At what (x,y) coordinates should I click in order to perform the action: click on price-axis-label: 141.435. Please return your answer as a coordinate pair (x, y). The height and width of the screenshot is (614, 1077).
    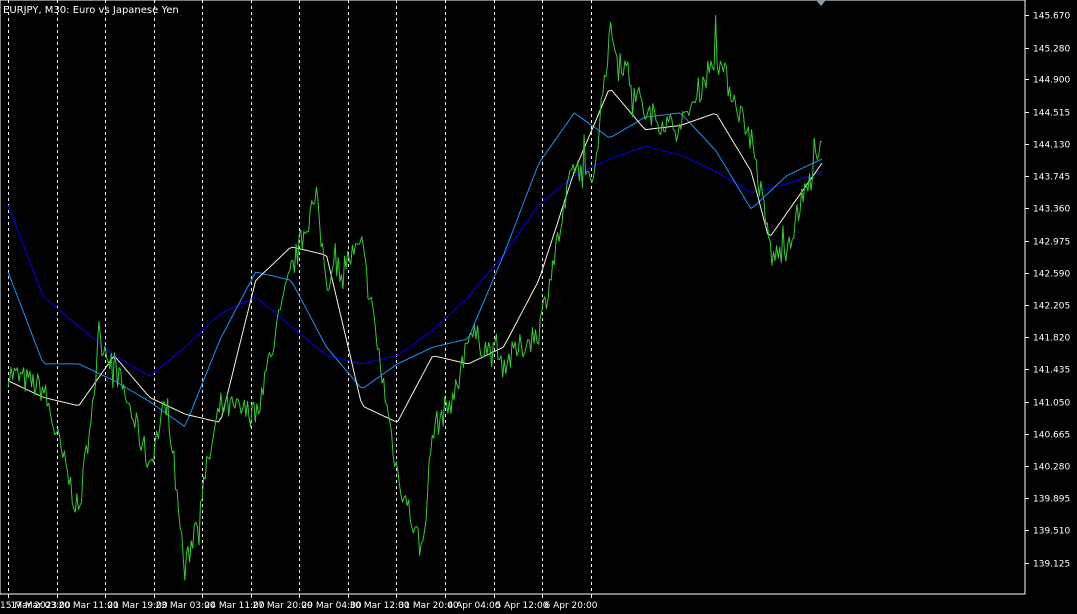
    Looking at the image, I should click on (1051, 371).